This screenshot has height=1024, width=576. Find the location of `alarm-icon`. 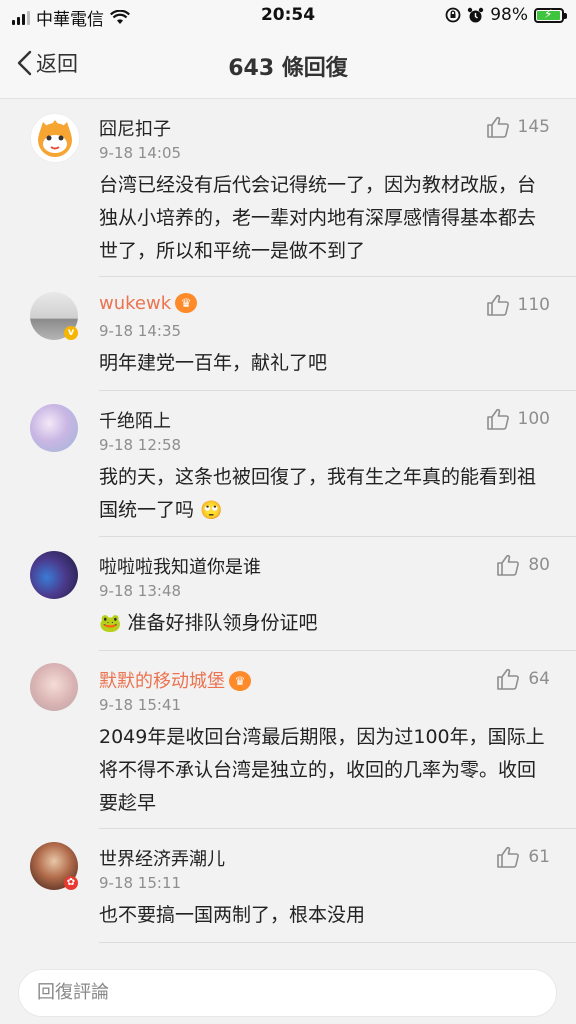

alarm-icon is located at coordinates (476, 14).